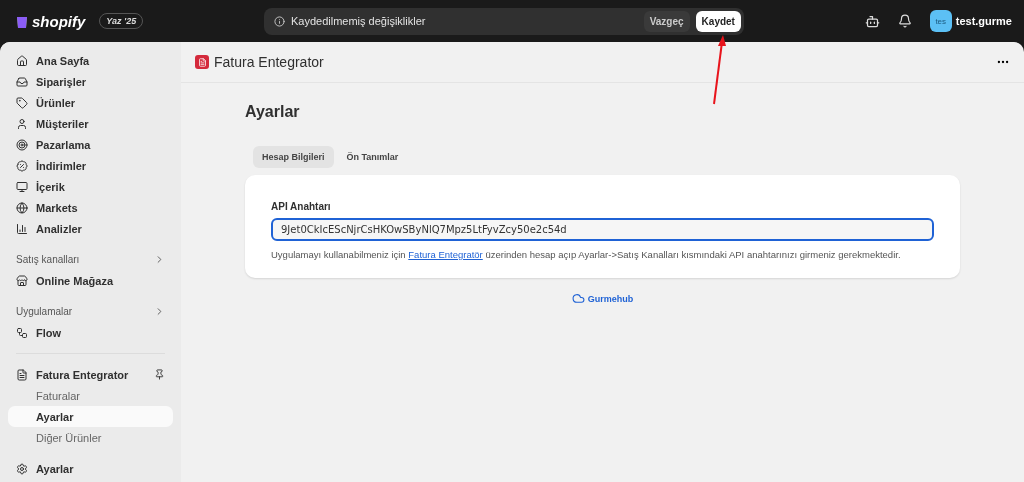  Describe the element at coordinates (22, 228) in the screenshot. I see `bar-chart-icon` at that location.